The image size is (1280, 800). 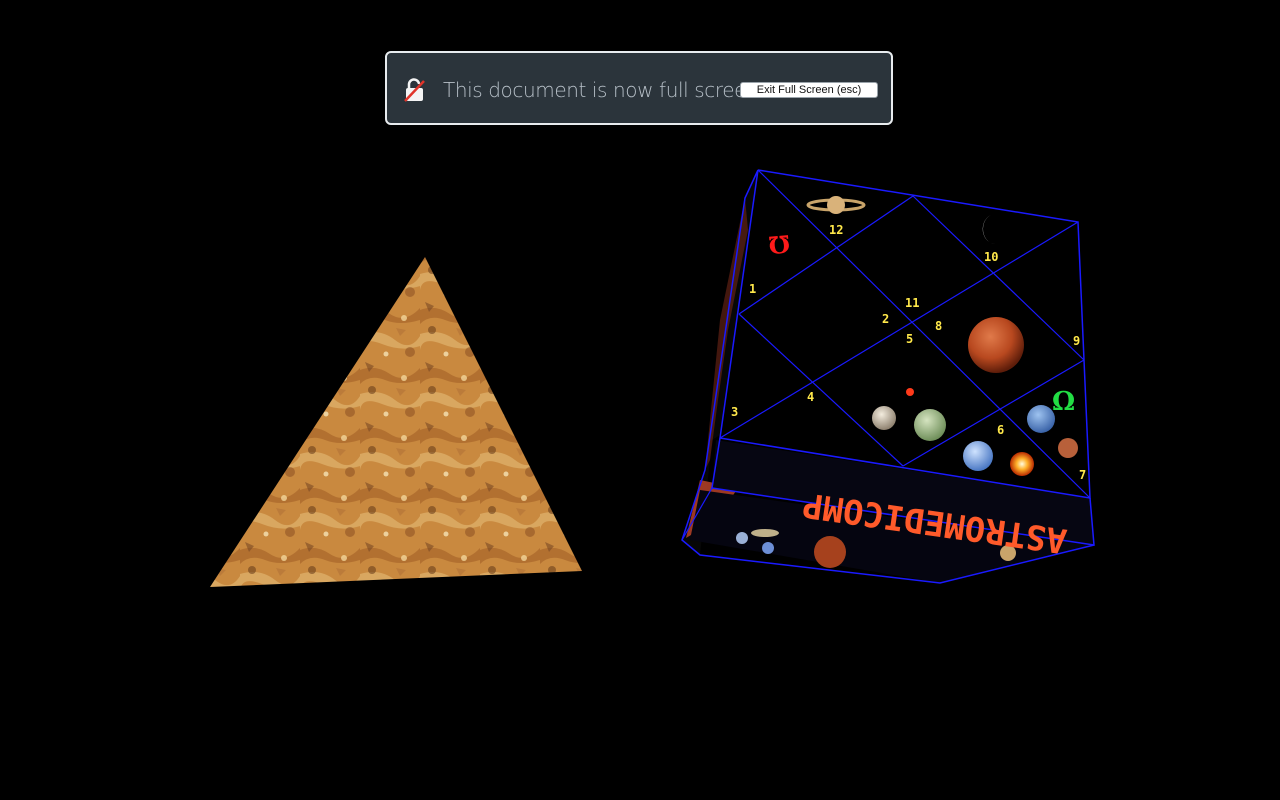 What do you see at coordinates (836, 230) in the screenshot?
I see `house-number-12: 12` at bounding box center [836, 230].